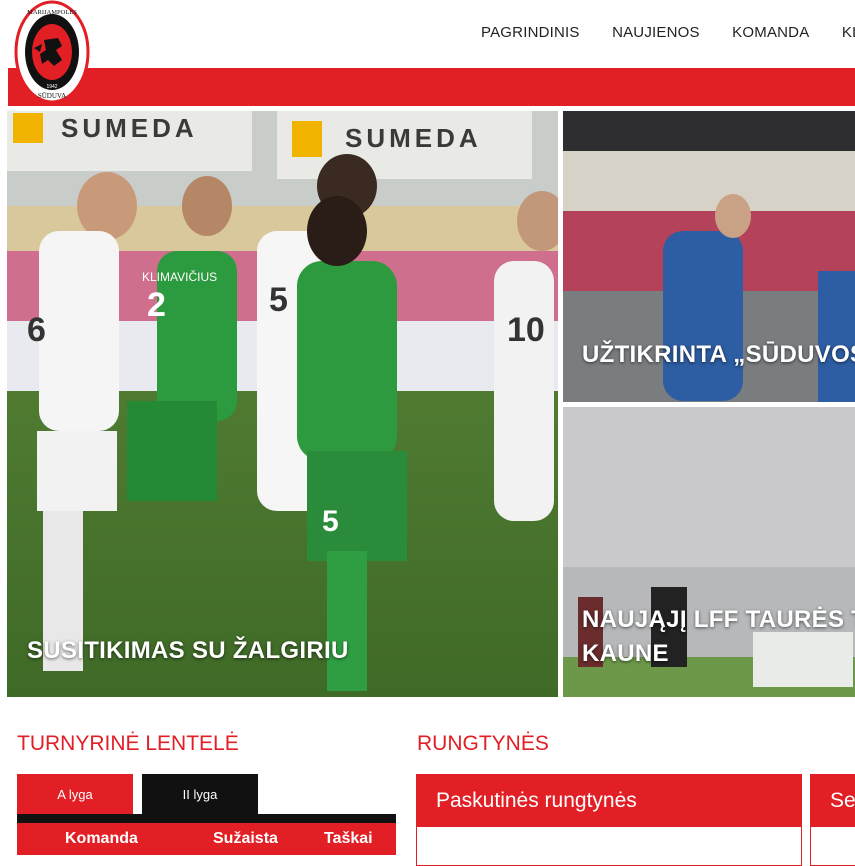 This screenshot has width=855, height=866. I want to click on hero-bottom-caption-line1: NAUJĄJĮ LFF TAURĖS TU, so click(718, 619).